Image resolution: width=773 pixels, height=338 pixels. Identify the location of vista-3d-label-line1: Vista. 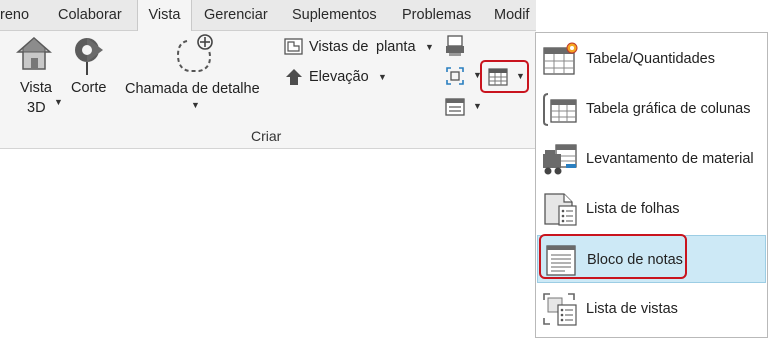
(36, 88).